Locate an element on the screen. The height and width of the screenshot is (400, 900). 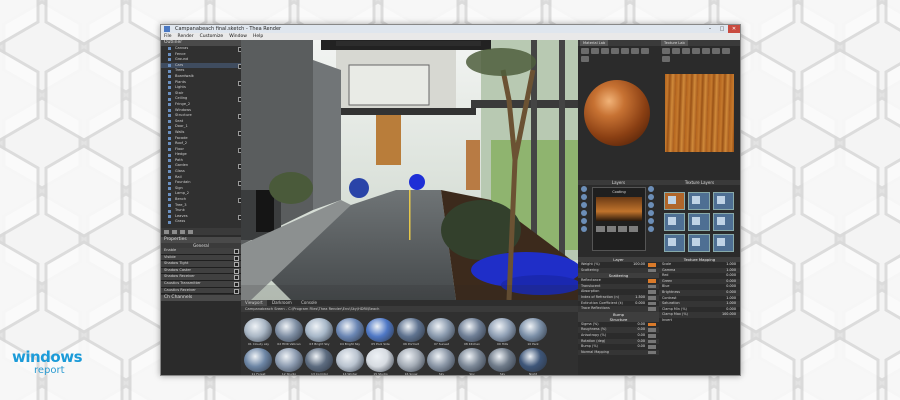
settings-icon is located at coordinates (635, 51).